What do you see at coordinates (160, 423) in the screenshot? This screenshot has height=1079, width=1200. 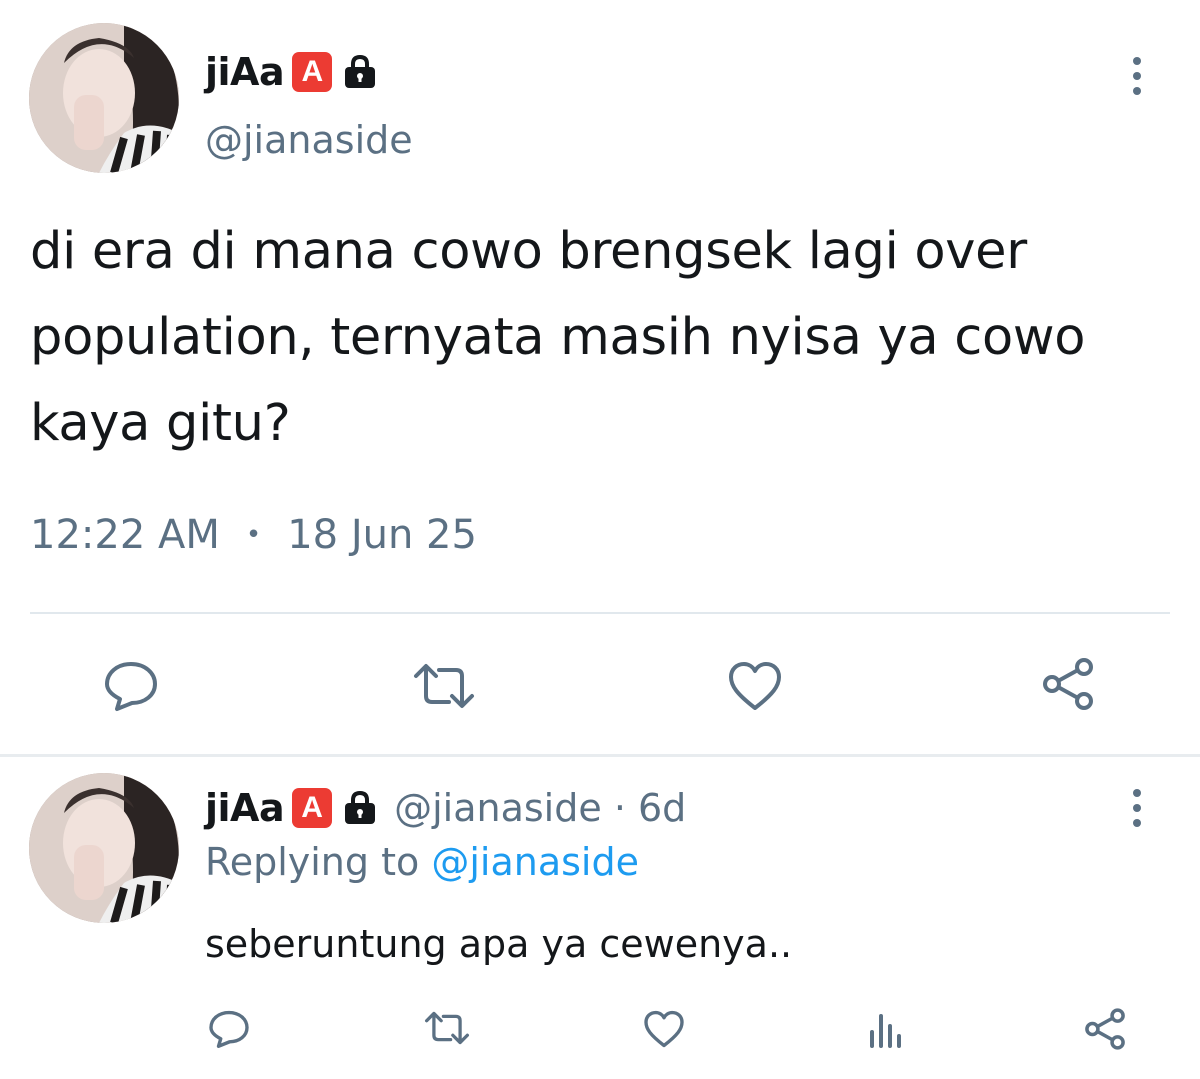 I see `tweet-text-line: kaya gitu?` at bounding box center [160, 423].